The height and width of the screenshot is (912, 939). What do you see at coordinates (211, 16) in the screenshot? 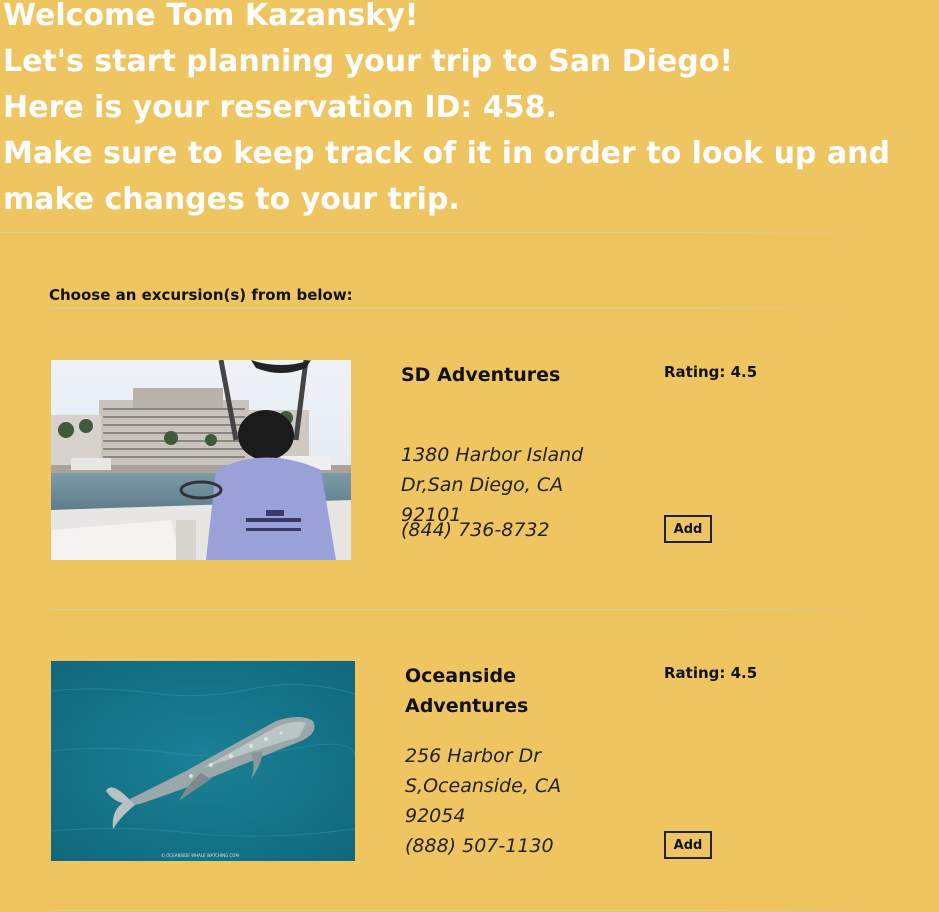
I see `welcome-greeting: Welcome Tom Kazansky!` at bounding box center [211, 16].